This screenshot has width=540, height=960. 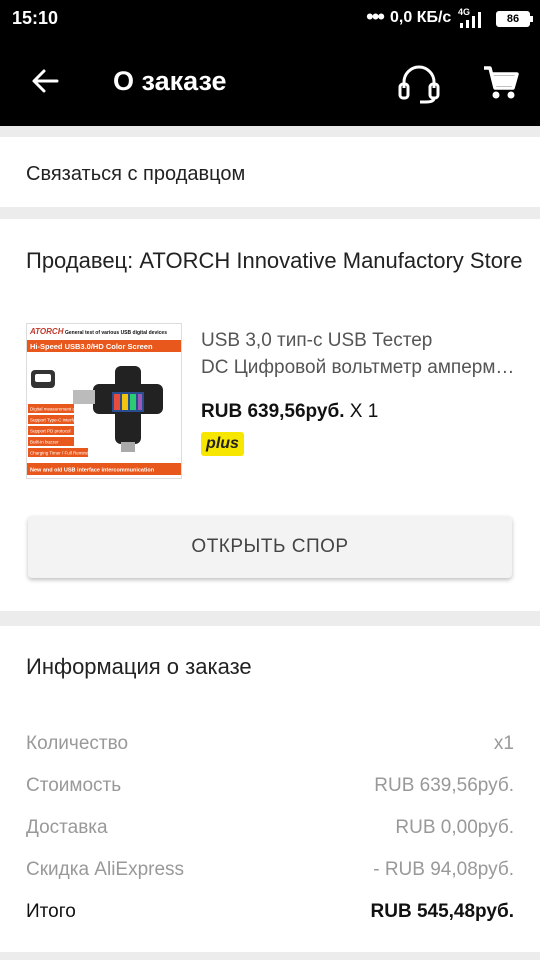 I want to click on image-feature-3: Support PD protocol, so click(x=50, y=431).